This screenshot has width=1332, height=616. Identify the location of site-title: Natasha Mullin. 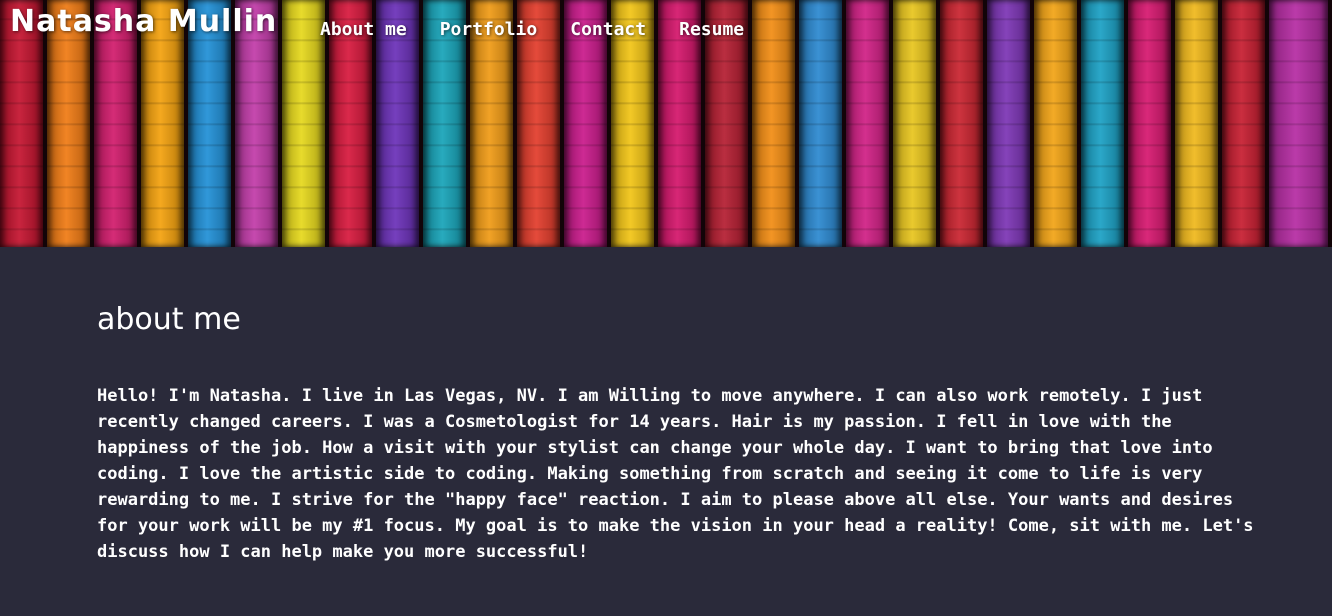
(143, 21).